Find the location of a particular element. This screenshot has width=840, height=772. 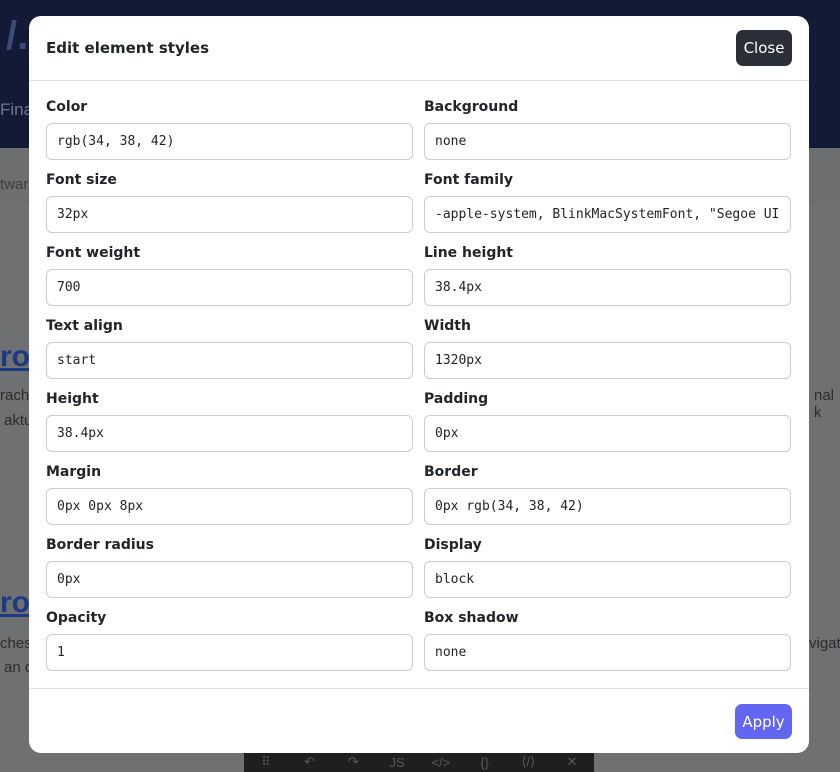

field-label: Box shadow is located at coordinates (471, 618).